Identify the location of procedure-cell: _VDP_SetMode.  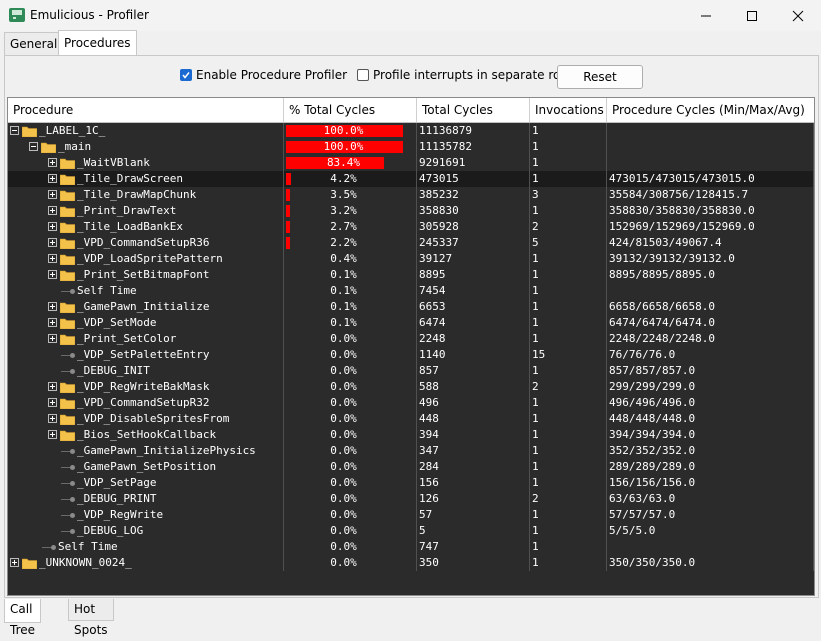
(146, 323).